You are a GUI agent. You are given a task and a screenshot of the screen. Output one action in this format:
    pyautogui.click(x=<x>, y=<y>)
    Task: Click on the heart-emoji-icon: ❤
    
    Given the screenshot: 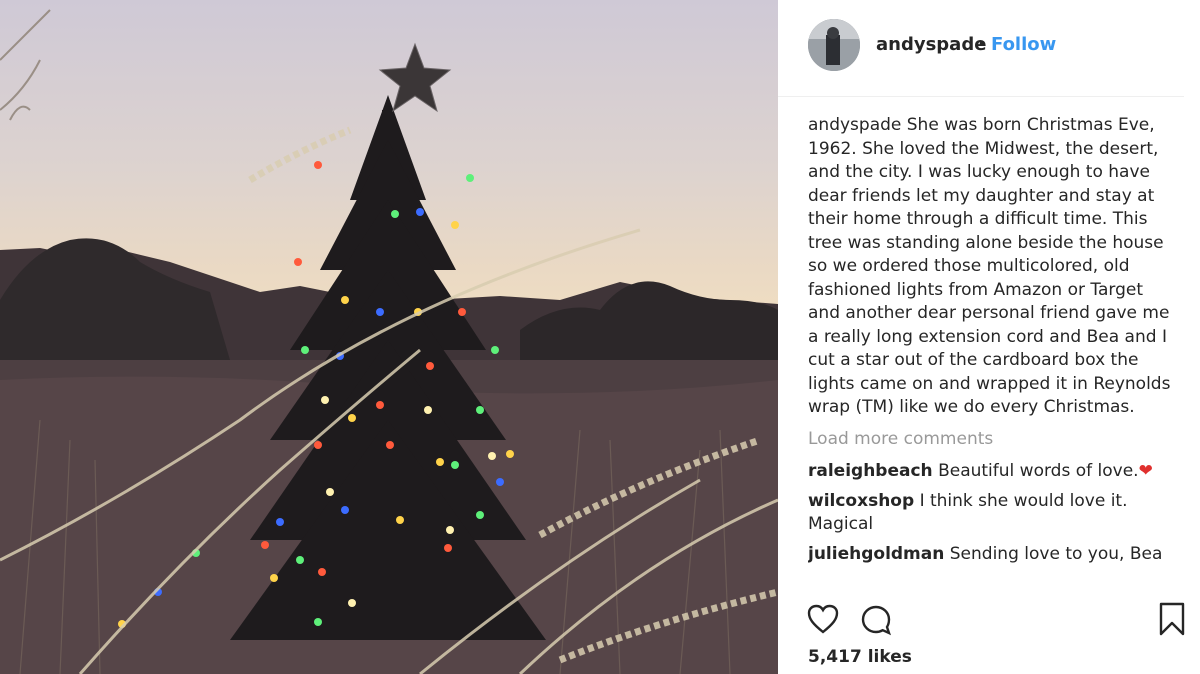 What is the action you would take?
    pyautogui.click(x=1145, y=471)
    